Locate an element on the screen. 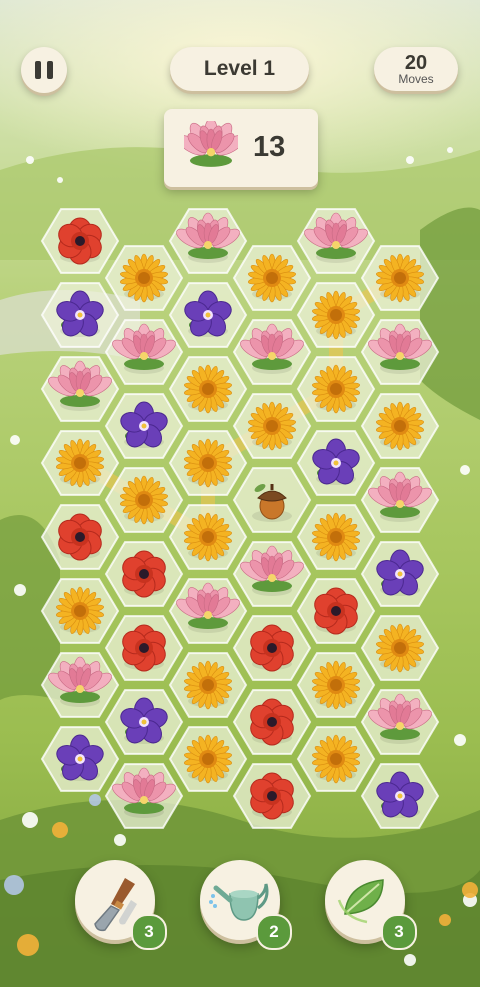 This screenshot has width=480, height=987. trowel-count-badge: 3 is located at coordinates (149, 932).